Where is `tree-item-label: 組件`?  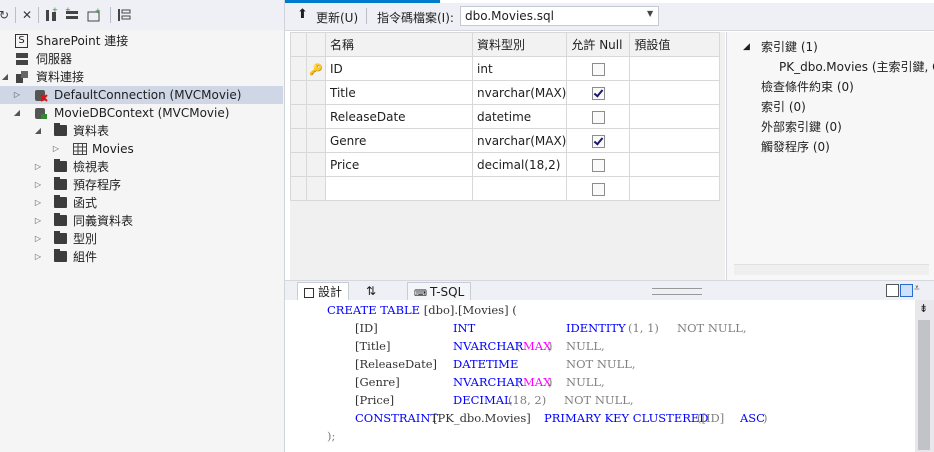 tree-item-label: 組件 is located at coordinates (85, 257).